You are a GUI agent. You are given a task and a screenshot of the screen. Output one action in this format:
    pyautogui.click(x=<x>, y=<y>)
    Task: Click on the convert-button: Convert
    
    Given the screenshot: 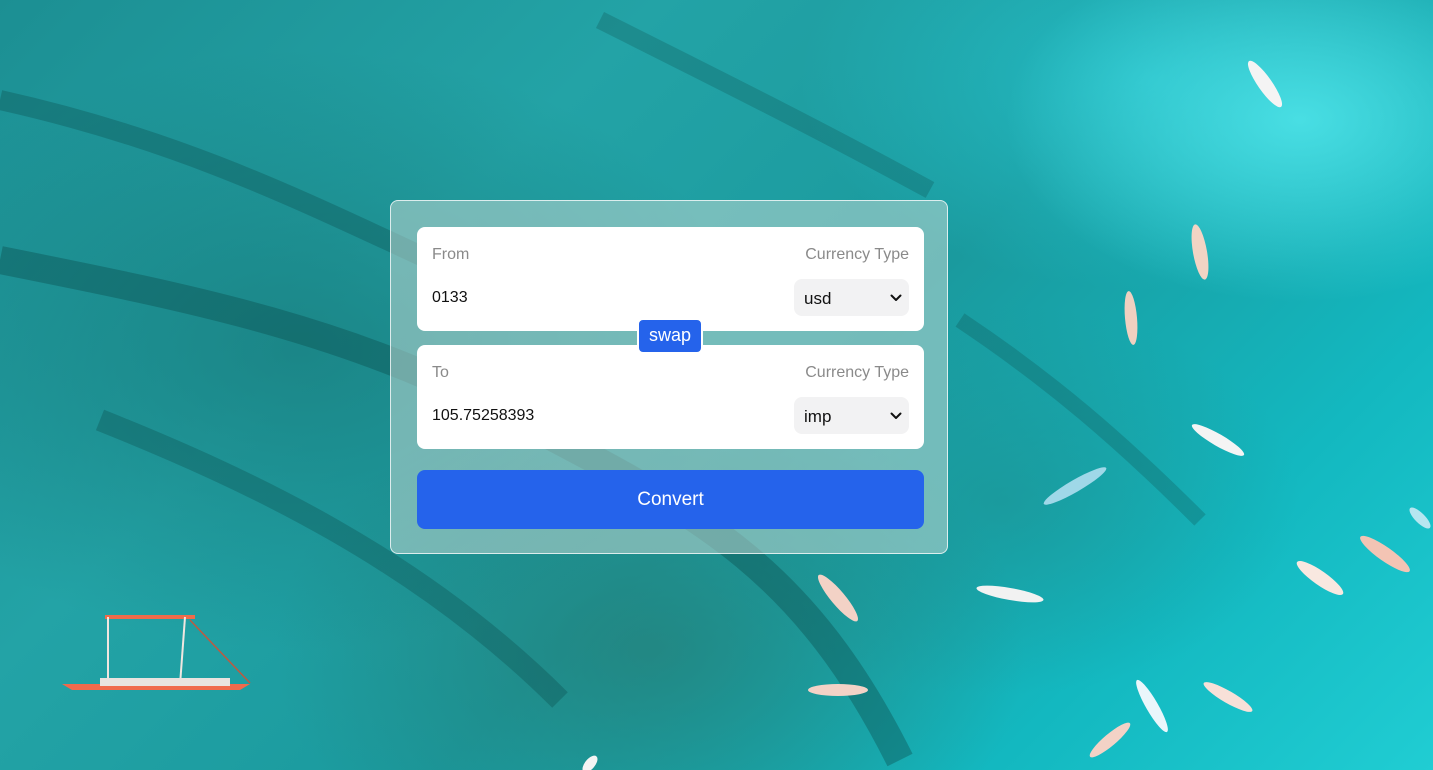 What is the action you would take?
    pyautogui.click(x=670, y=499)
    